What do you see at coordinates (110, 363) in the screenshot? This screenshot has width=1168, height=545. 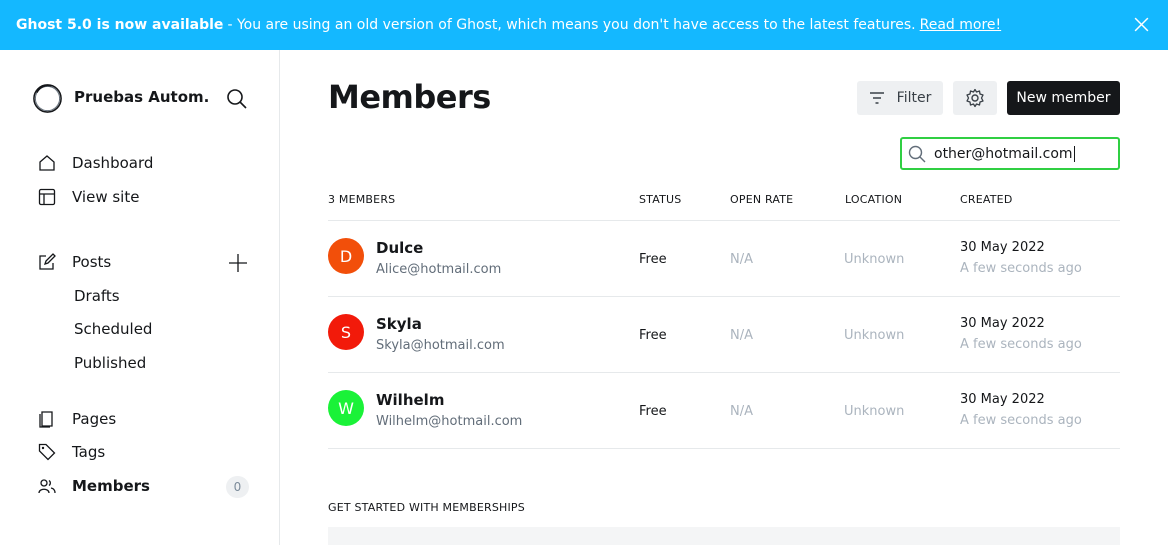 I see `nav-published: Published` at bounding box center [110, 363].